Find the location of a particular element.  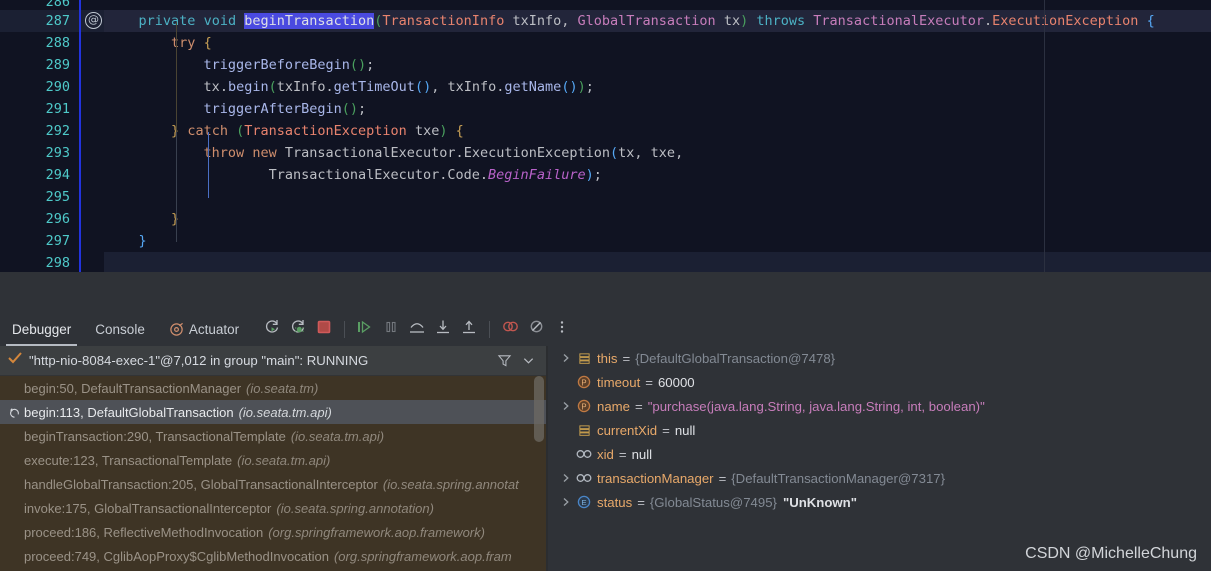

annotation-marker-icon: @ is located at coordinates (93, 20).